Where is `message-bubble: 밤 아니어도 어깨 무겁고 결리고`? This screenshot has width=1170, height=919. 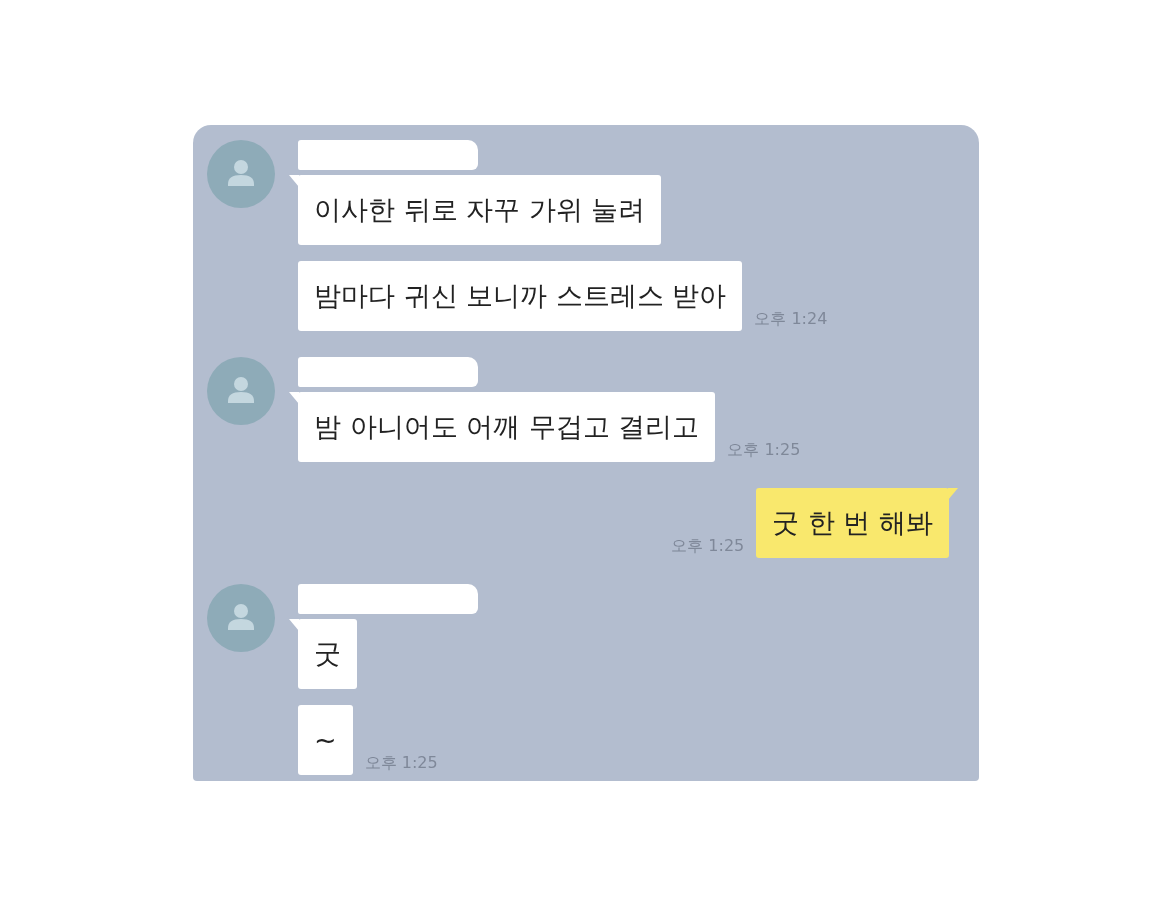 message-bubble: 밤 아니어도 어깨 무겁고 결리고 is located at coordinates (507, 427).